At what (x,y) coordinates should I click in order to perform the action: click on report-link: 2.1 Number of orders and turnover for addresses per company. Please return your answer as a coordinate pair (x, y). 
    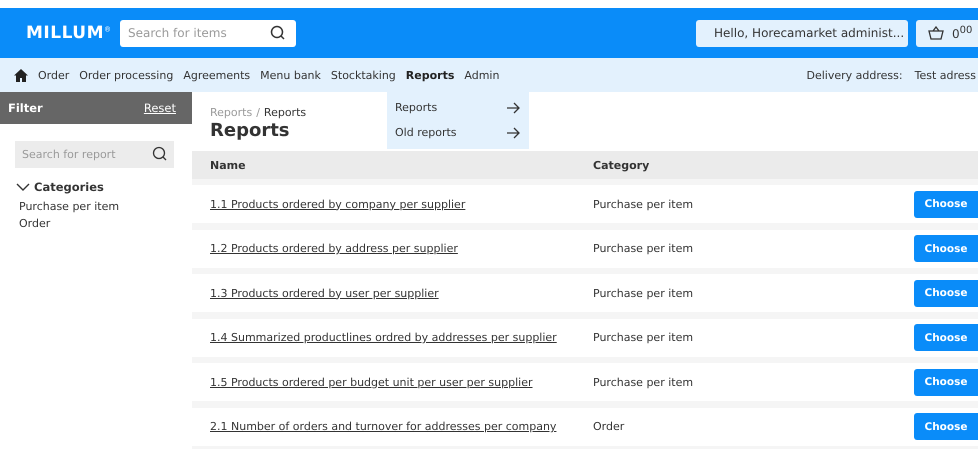
    Looking at the image, I should click on (392, 426).